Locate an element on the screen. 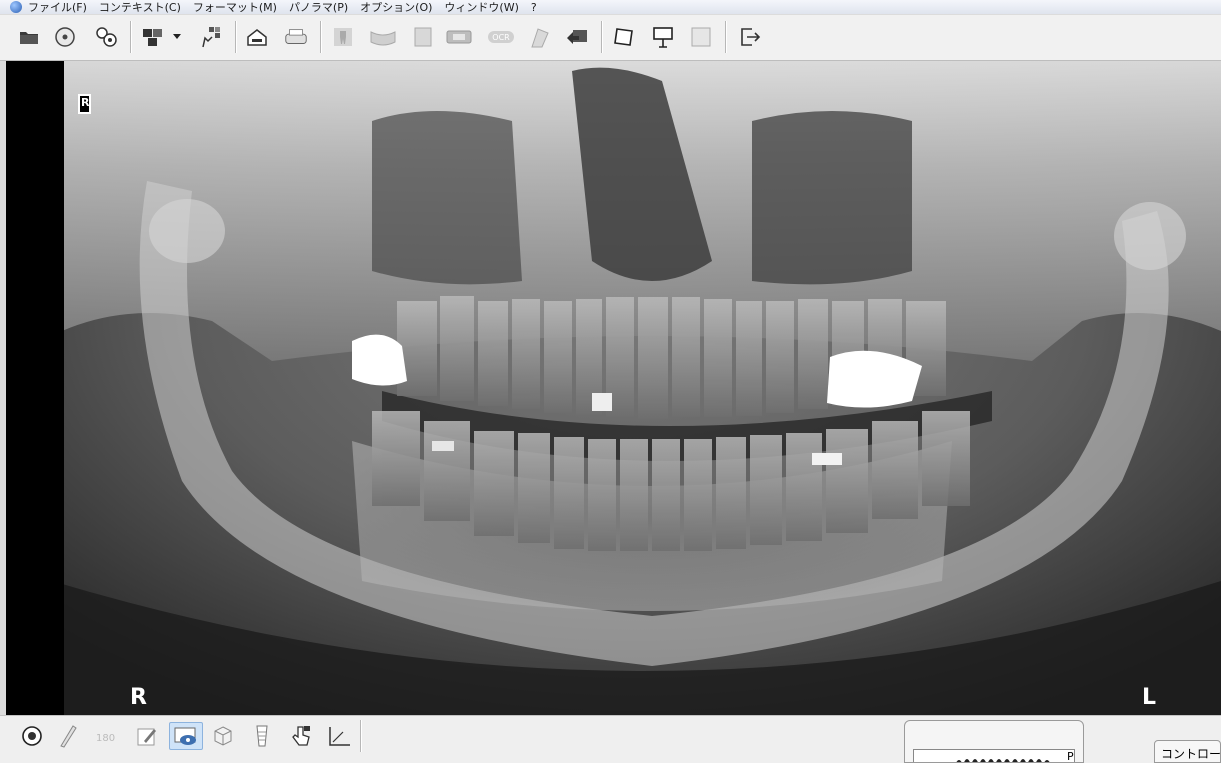 The height and width of the screenshot is (763, 1221). control-panel-tab: コントロー is located at coordinates (1187, 751).